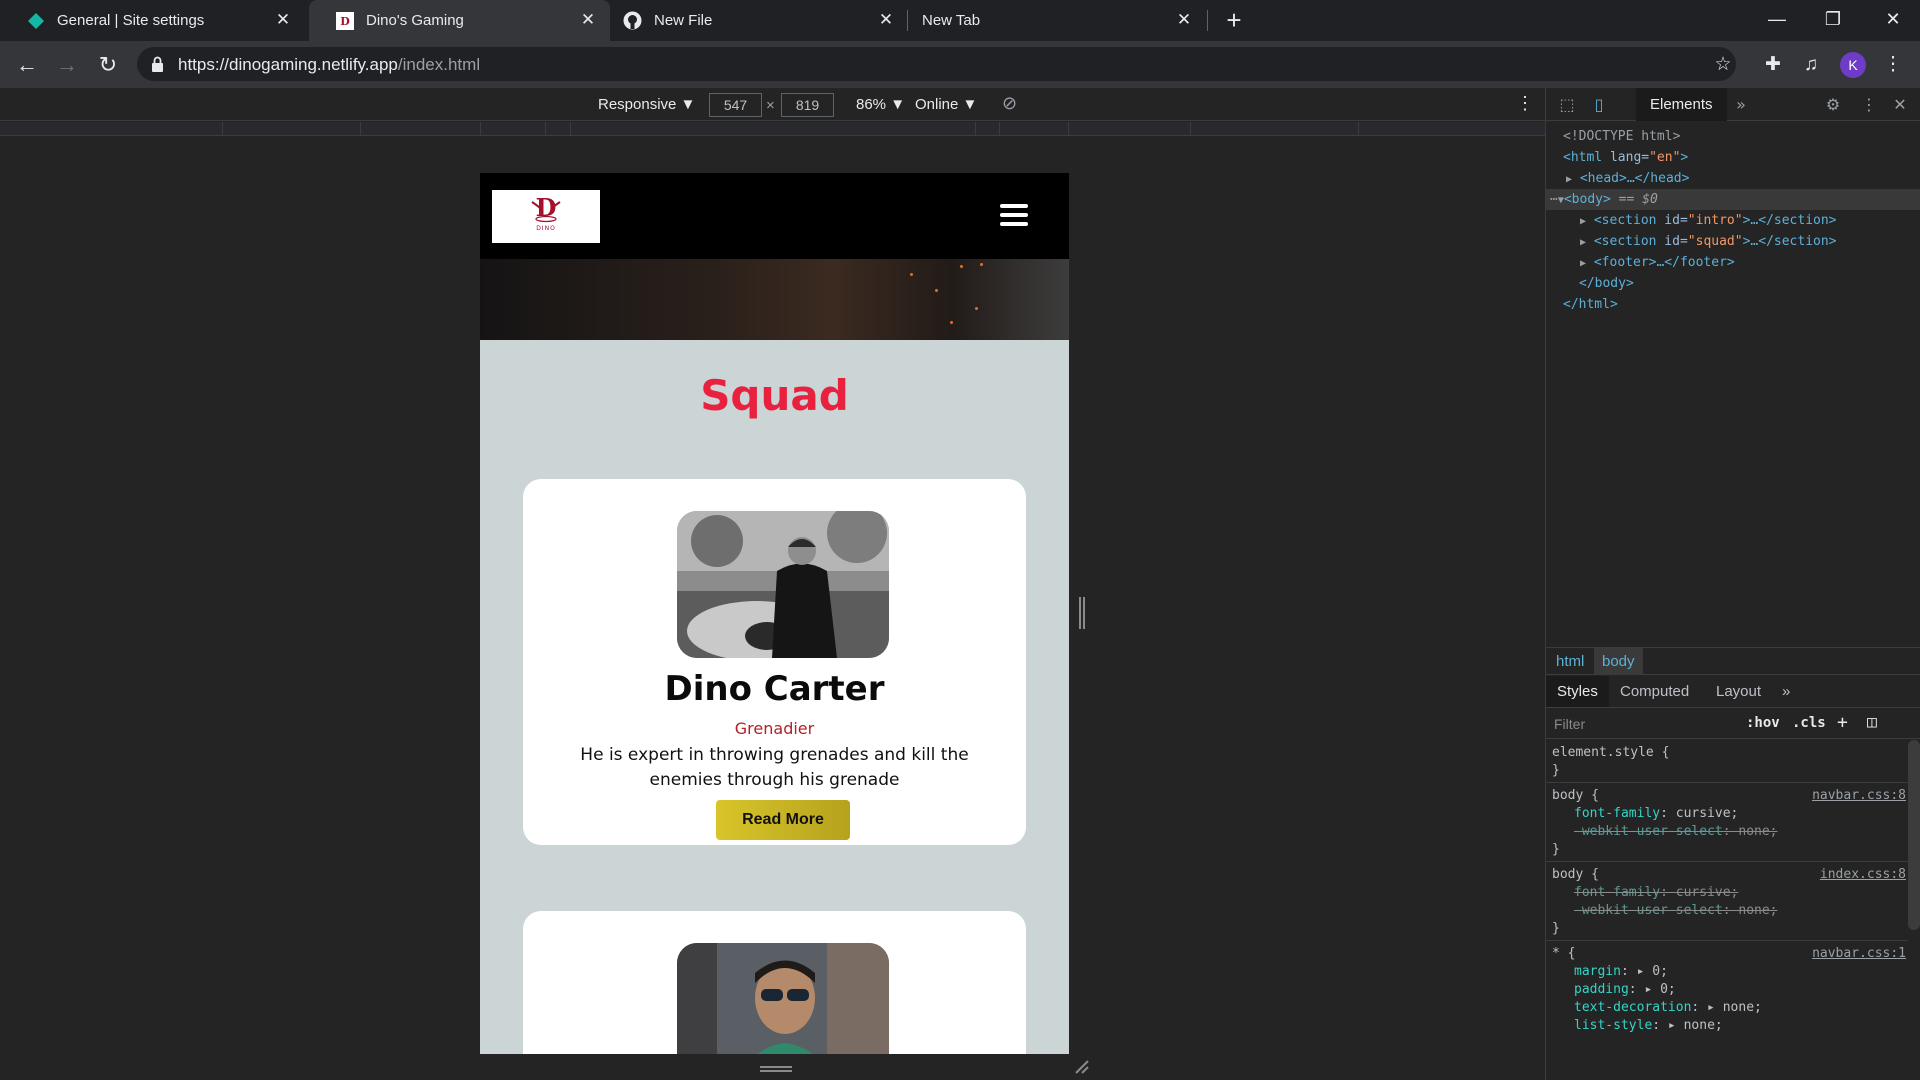 This screenshot has height=1080, width=1920. What do you see at coordinates (1893, 20) in the screenshot?
I see `close-window-icon: ✕` at bounding box center [1893, 20].